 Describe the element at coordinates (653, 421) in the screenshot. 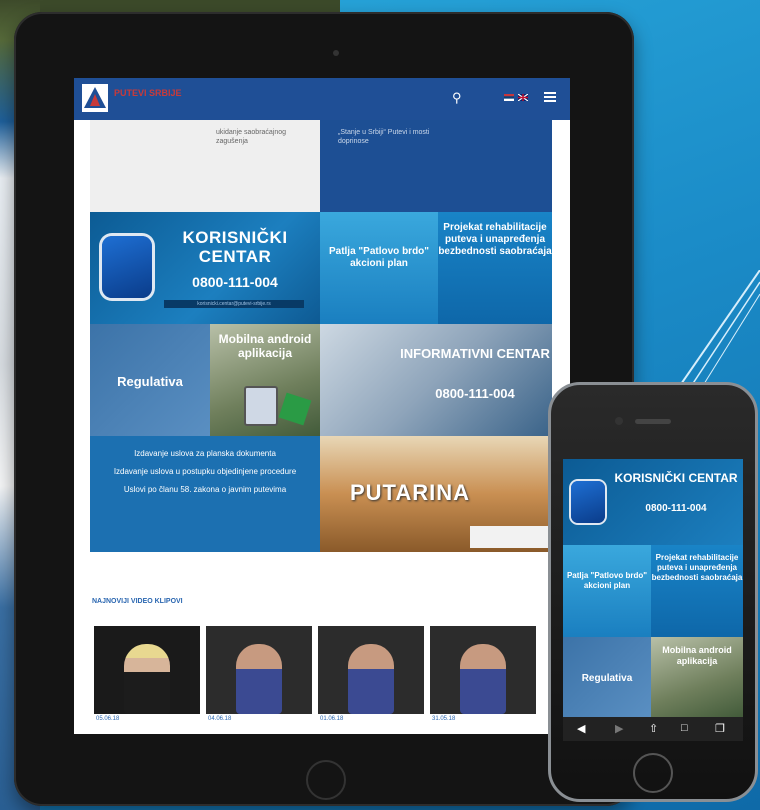

I see `phone-speaker` at that location.